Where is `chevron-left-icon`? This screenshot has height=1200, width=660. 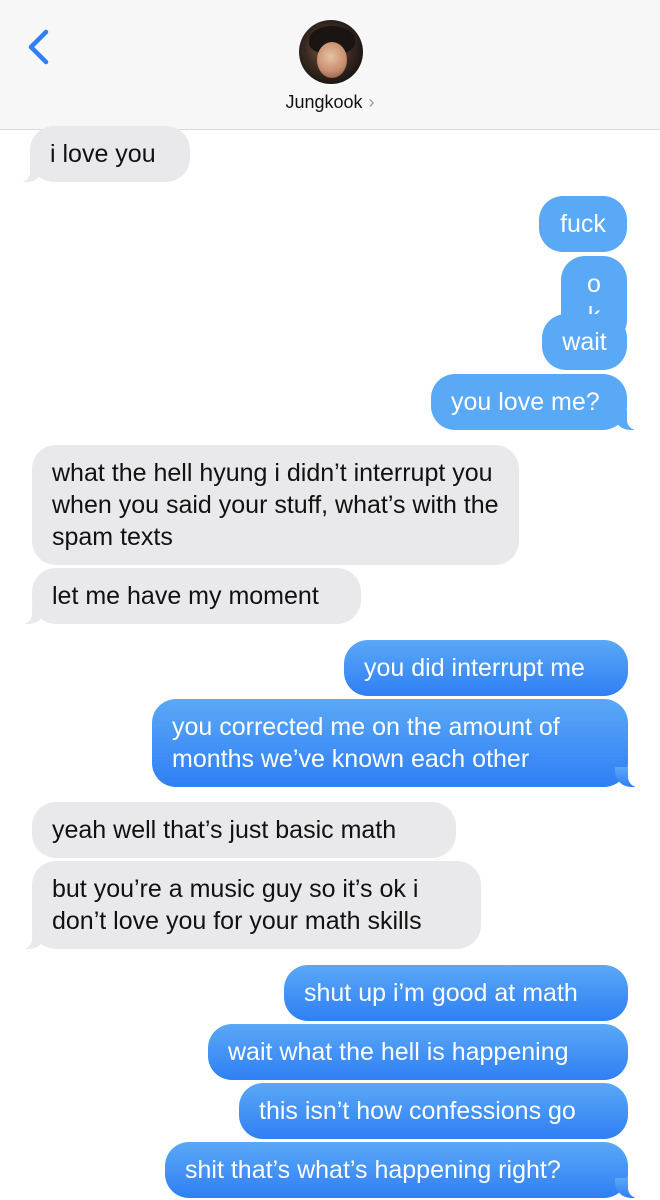 chevron-left-icon is located at coordinates (38, 47).